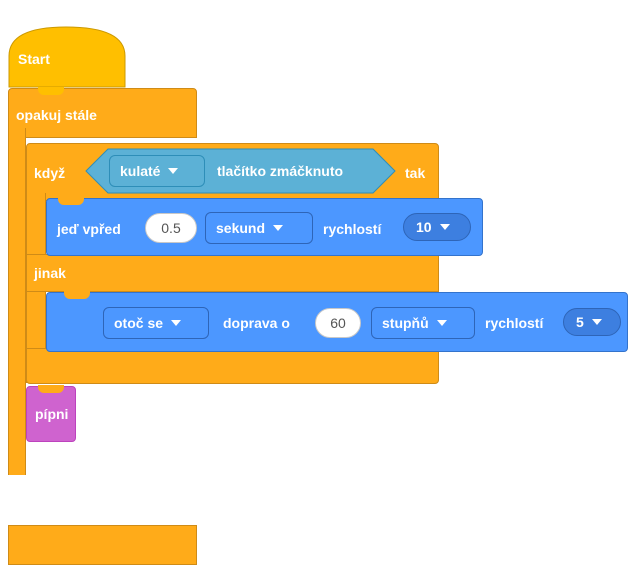  What do you see at coordinates (102, 545) in the screenshot?
I see `forever-loop-footer` at bounding box center [102, 545].